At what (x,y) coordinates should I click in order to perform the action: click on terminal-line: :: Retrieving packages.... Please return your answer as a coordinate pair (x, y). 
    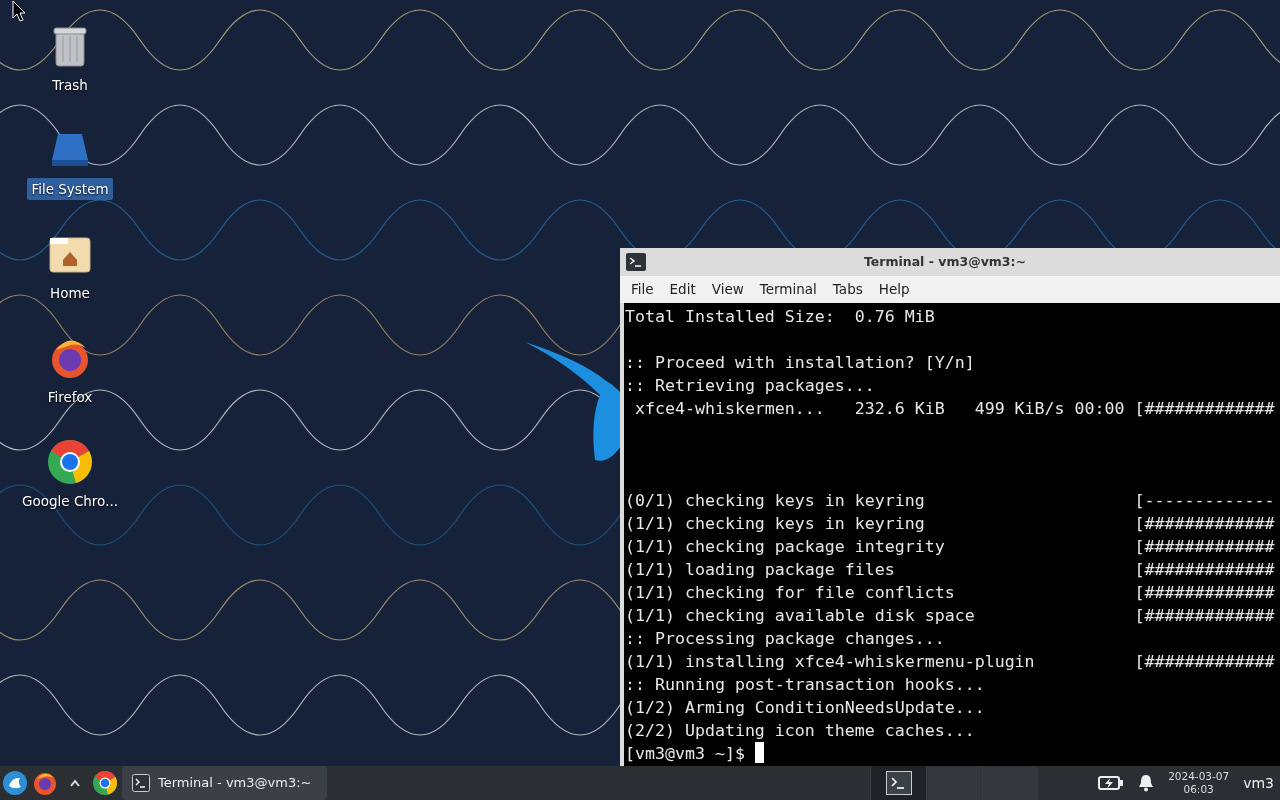
    Looking at the image, I should click on (750, 385).